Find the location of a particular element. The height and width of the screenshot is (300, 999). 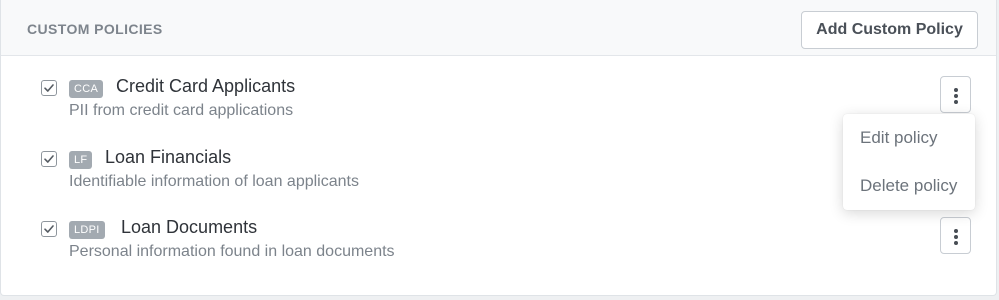

edit-policy-menu-item: Edit policy is located at coordinates (898, 138).